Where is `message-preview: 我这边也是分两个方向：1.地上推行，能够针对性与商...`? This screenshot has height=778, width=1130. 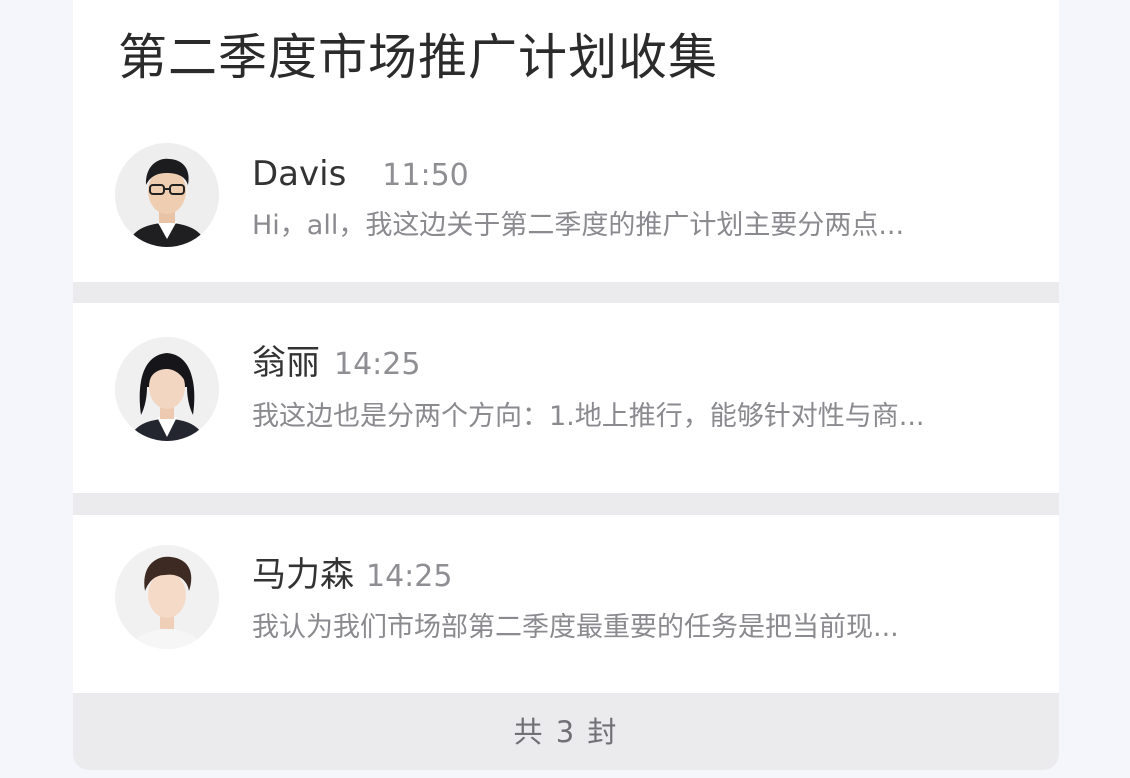
message-preview: 我这边也是分两个方向：1.地上推行，能够针对性与商... is located at coordinates (588, 416).